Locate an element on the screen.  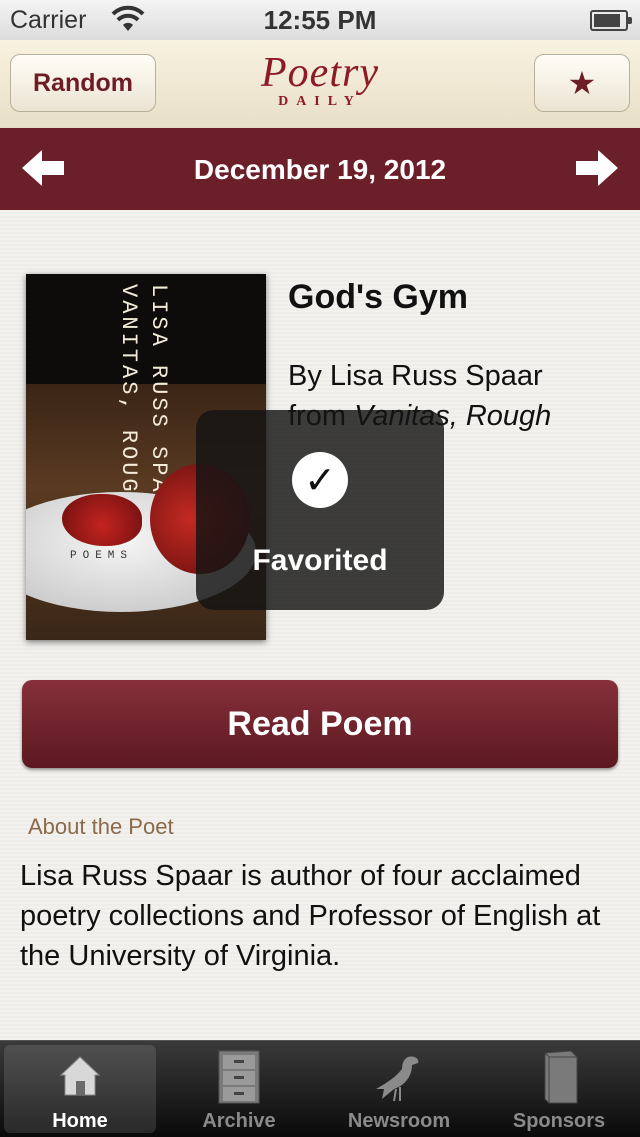
tab-newsroom: Newsroom is located at coordinates (399, 1089).